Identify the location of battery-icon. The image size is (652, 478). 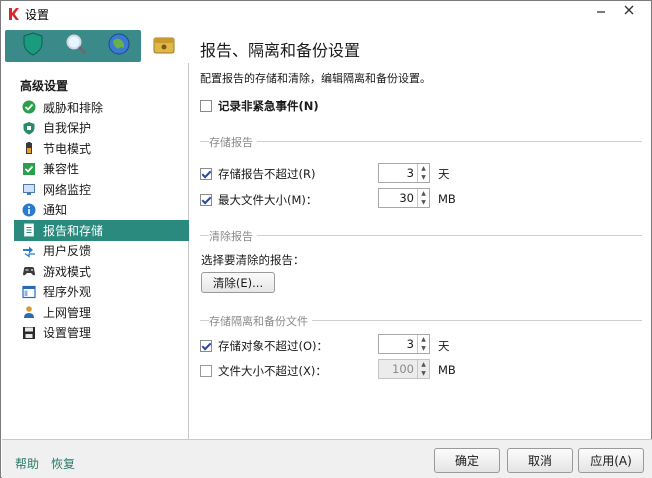
(29, 148).